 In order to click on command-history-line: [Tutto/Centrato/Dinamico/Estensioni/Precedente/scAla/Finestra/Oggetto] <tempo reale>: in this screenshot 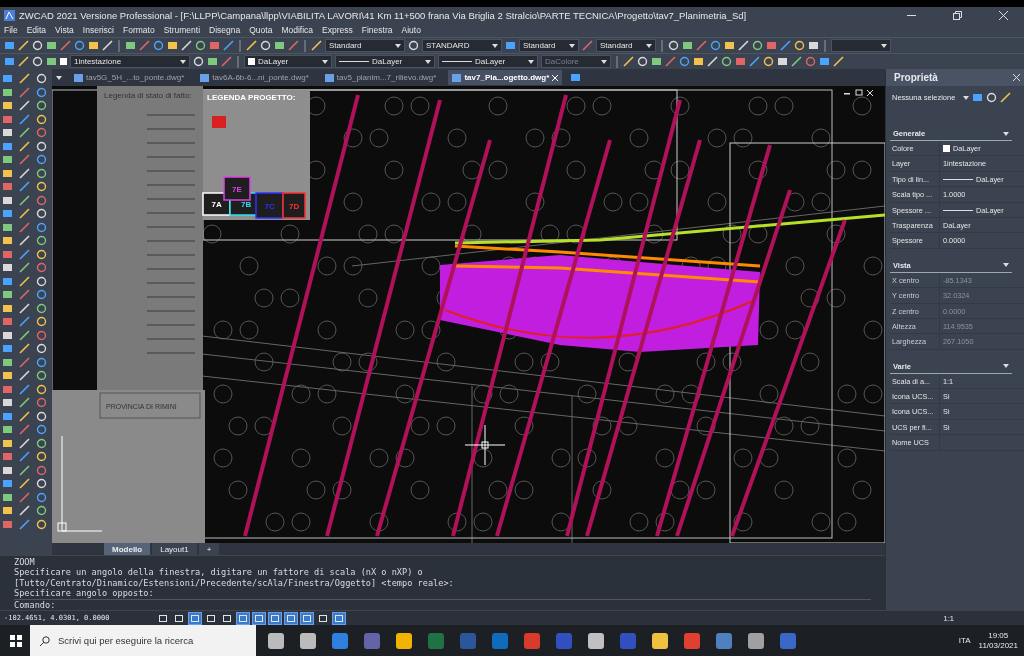, I will do `click(234, 583)`.